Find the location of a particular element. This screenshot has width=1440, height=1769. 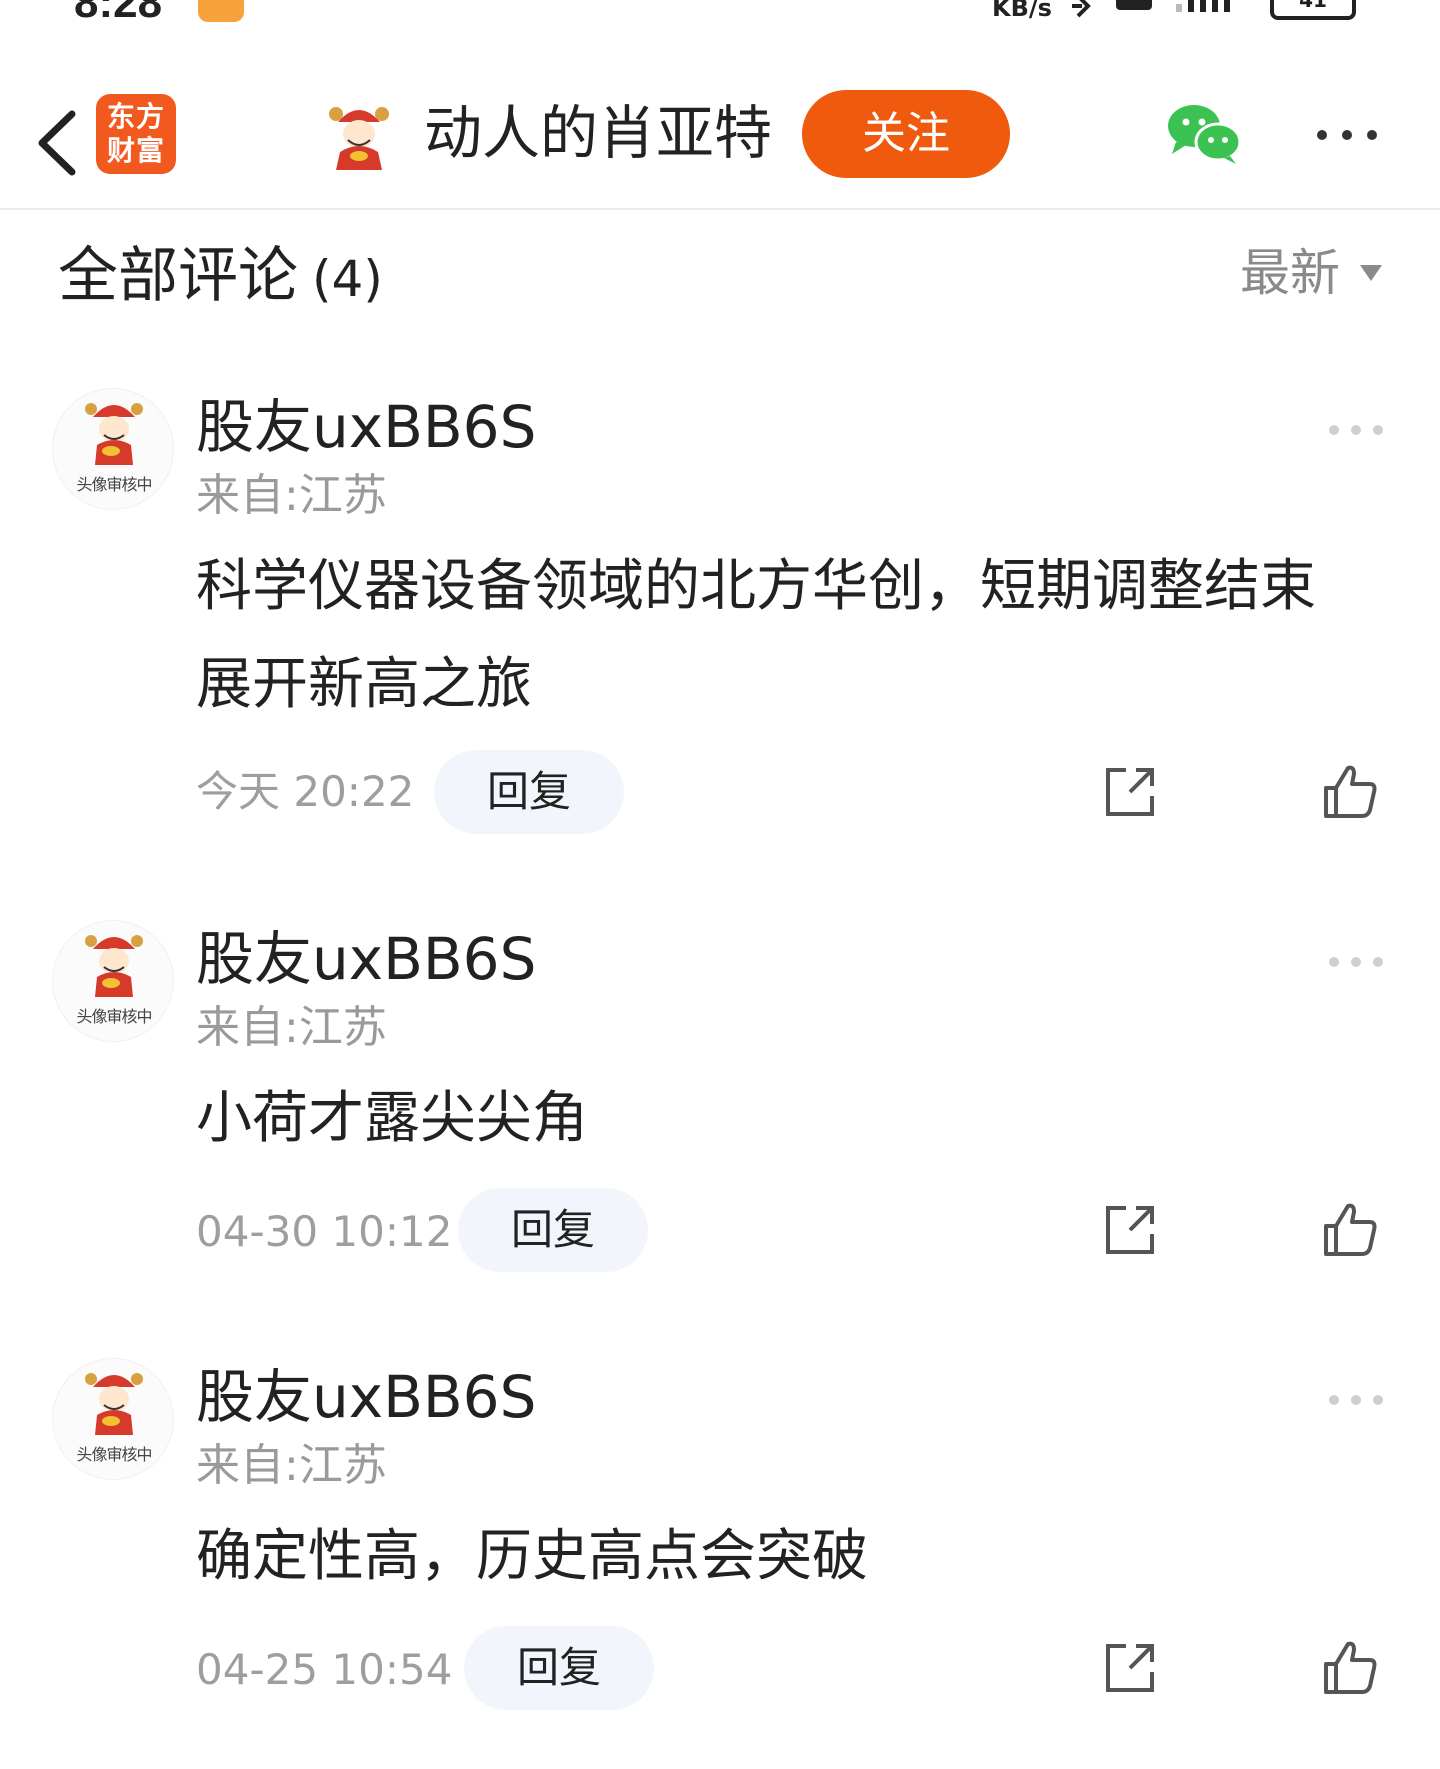

chevron-left-icon is located at coordinates (57, 143).